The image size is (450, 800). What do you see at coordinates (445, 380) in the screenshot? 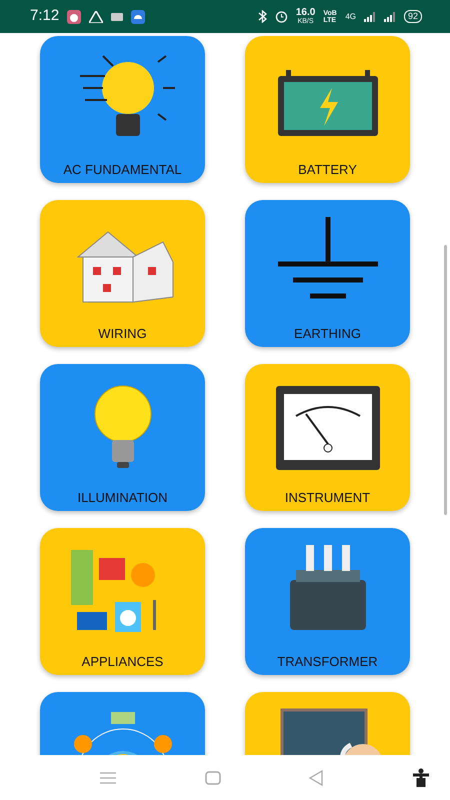
I see `scrollbar` at bounding box center [445, 380].